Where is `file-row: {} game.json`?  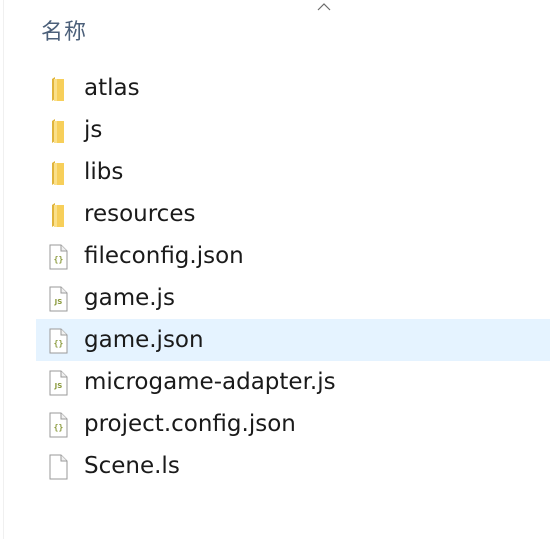
file-row: {} game.json is located at coordinates (293, 340).